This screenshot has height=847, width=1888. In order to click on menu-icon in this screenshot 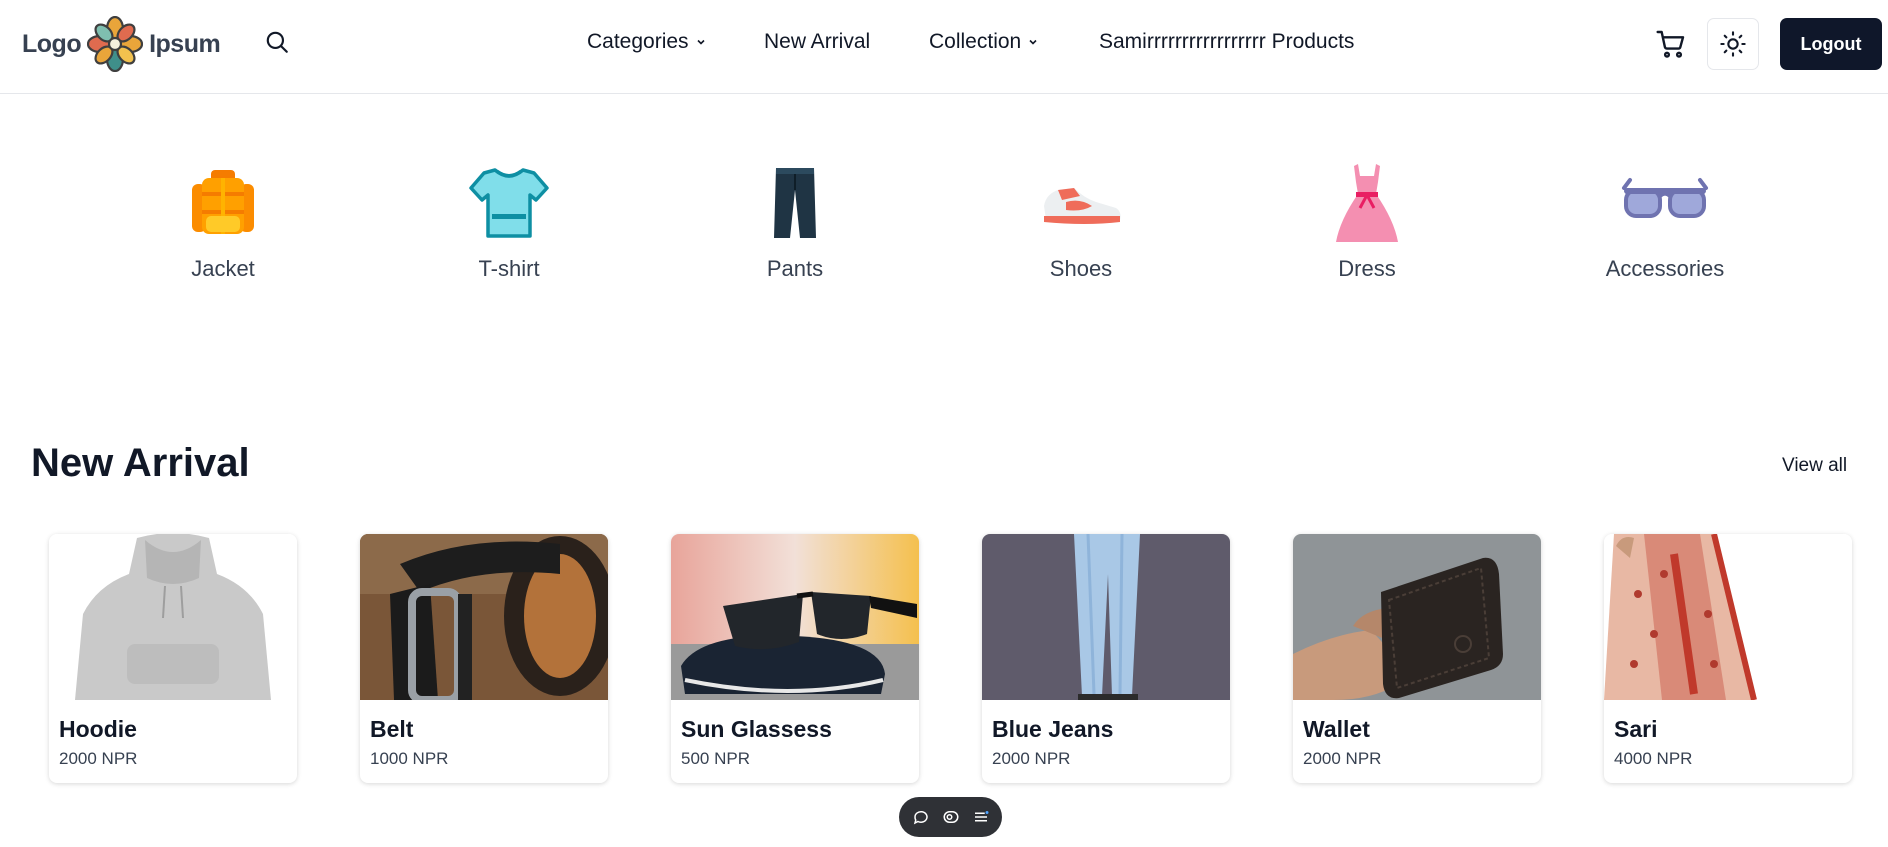, I will do `click(981, 816)`.